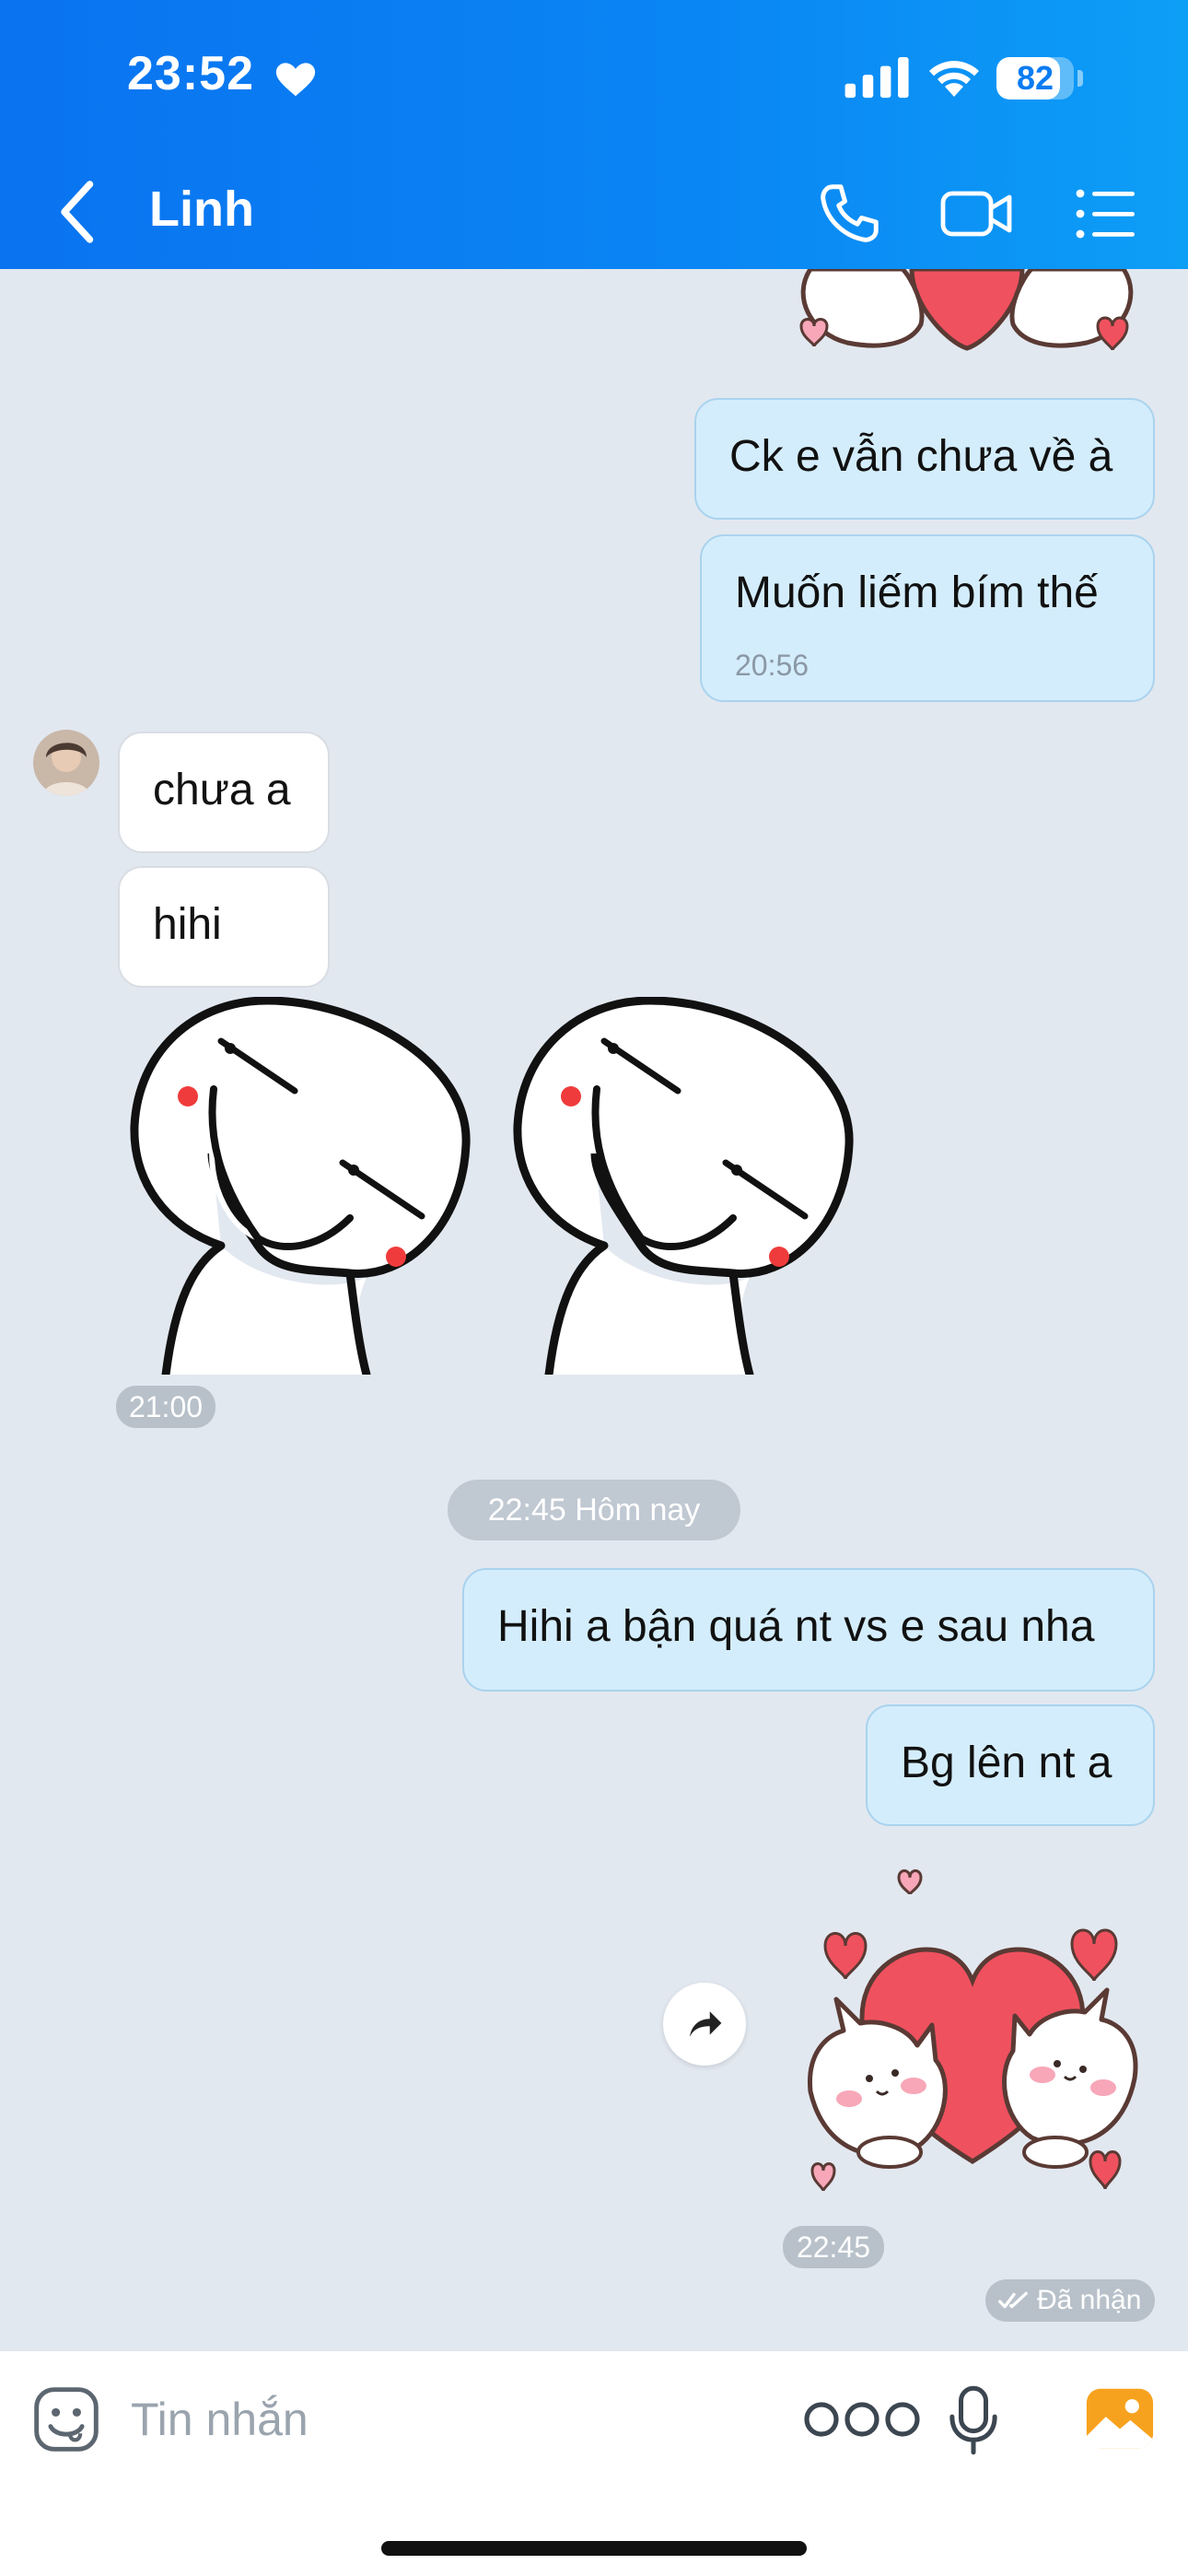  I want to click on photo-gallery-button, so click(1120, 2418).